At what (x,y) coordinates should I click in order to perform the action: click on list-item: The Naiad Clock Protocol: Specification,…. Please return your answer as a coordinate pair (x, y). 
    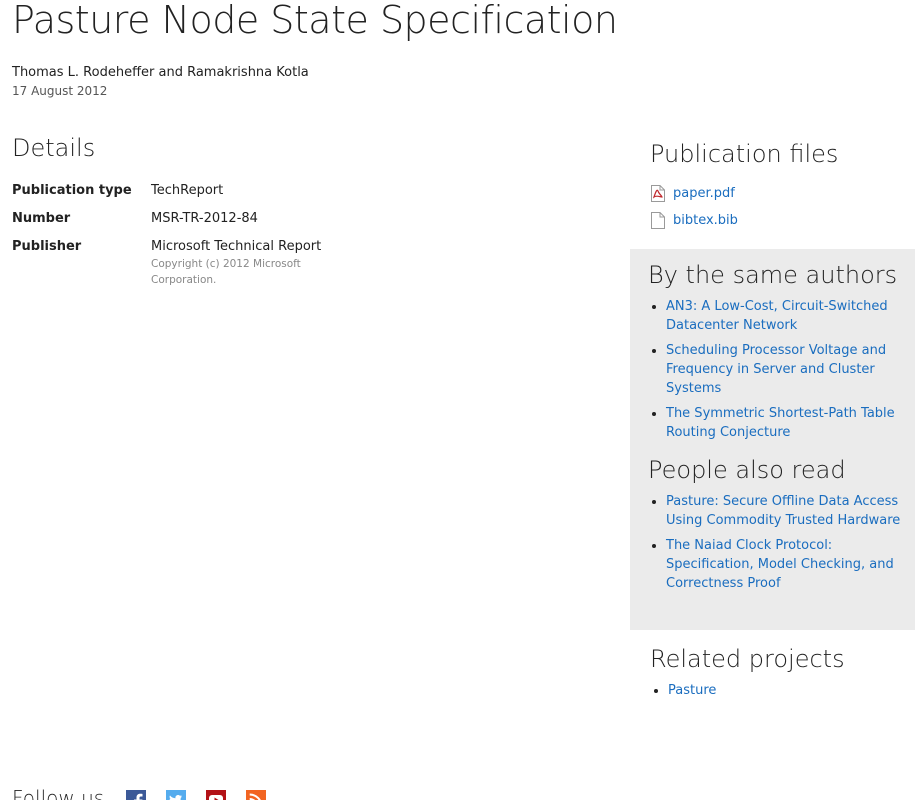
    Looking at the image, I should click on (788, 564).